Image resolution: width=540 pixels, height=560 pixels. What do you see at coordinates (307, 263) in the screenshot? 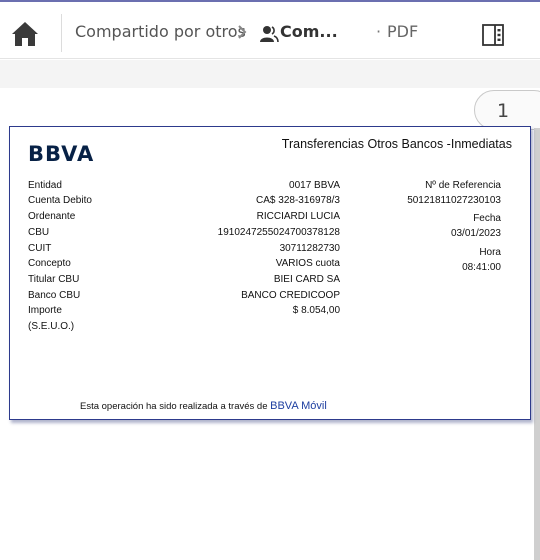
I see `value-concepto: VARIOS cuota` at bounding box center [307, 263].